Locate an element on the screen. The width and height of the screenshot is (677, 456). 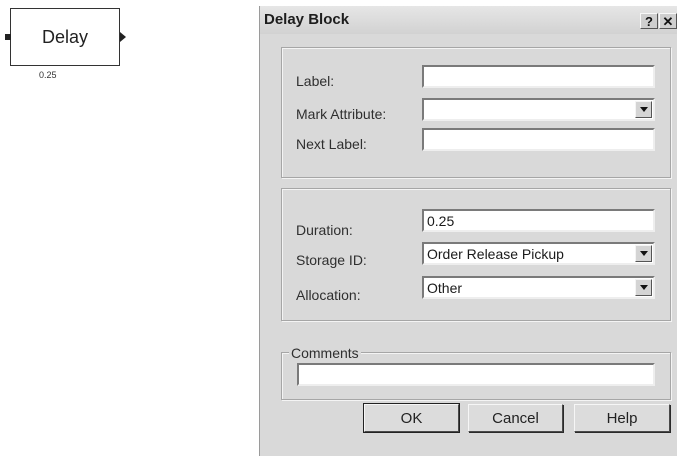
title-bar: Delay Block ? ✕ is located at coordinates (468, 20).